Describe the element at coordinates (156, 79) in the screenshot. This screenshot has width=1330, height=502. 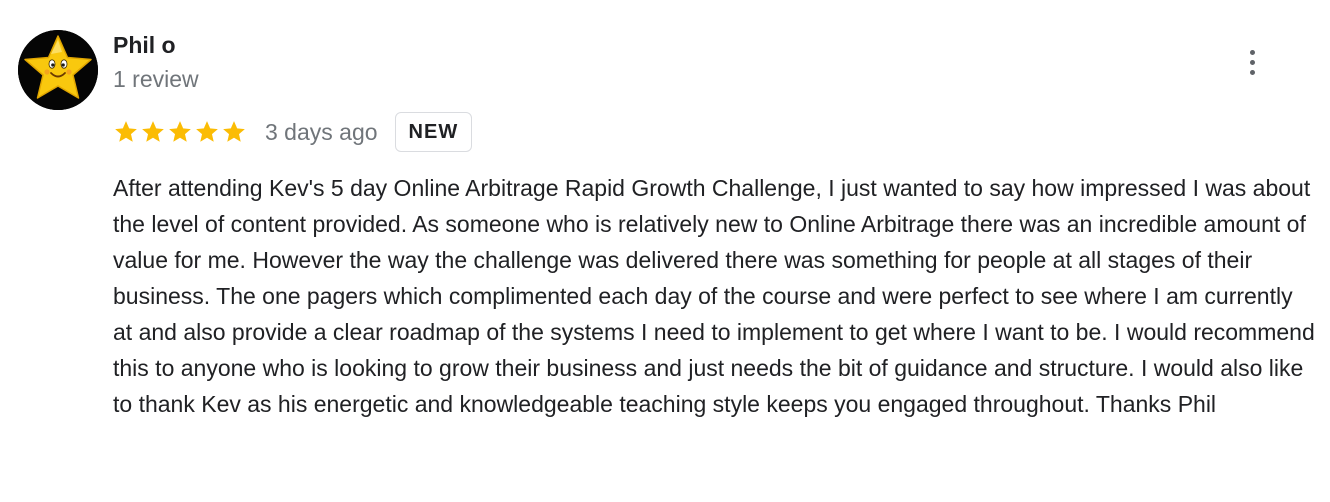
I see `review-count: 1 review` at that location.